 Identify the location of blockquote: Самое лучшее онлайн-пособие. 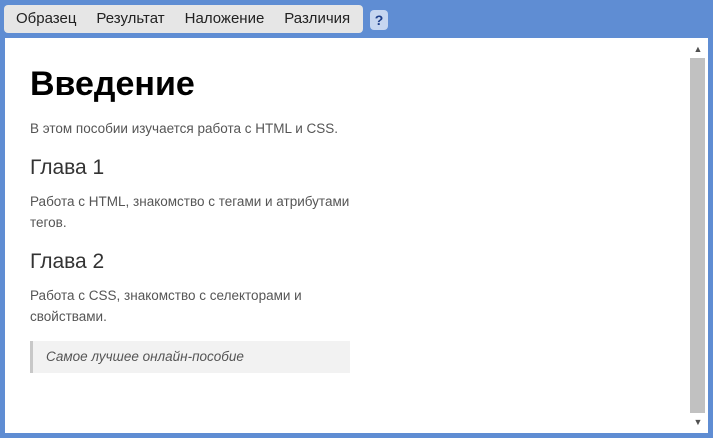
(190, 357).